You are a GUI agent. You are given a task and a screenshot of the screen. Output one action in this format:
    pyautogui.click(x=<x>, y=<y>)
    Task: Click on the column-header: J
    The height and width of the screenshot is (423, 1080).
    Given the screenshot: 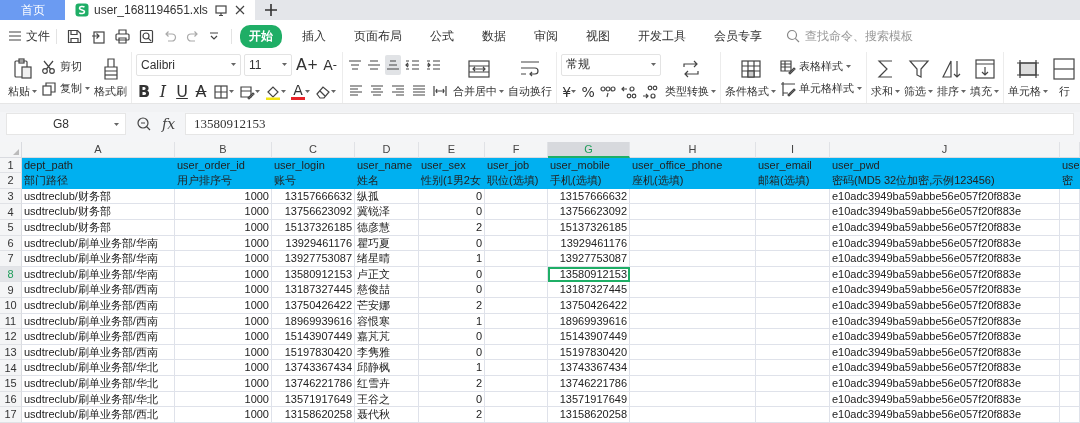 What is the action you would take?
    pyautogui.click(x=945, y=150)
    